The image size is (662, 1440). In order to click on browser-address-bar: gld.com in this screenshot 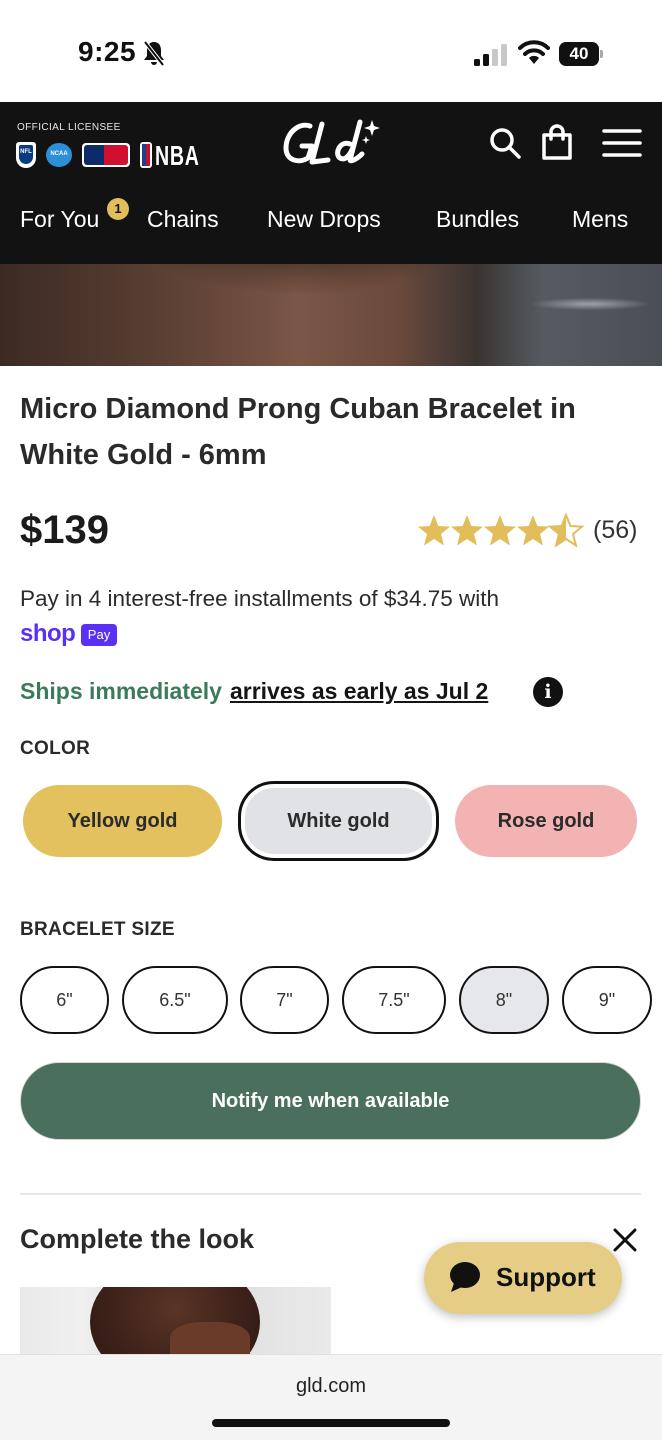, I will do `click(331, 1397)`.